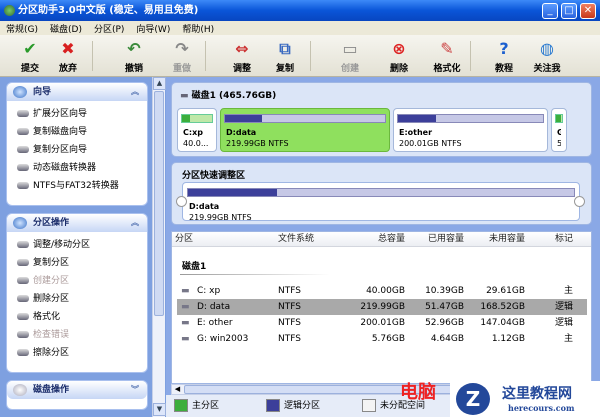 Image resolution: width=600 pixels, height=417 pixels. I want to click on toolbar-button-help: ? 教程, so click(504, 55).